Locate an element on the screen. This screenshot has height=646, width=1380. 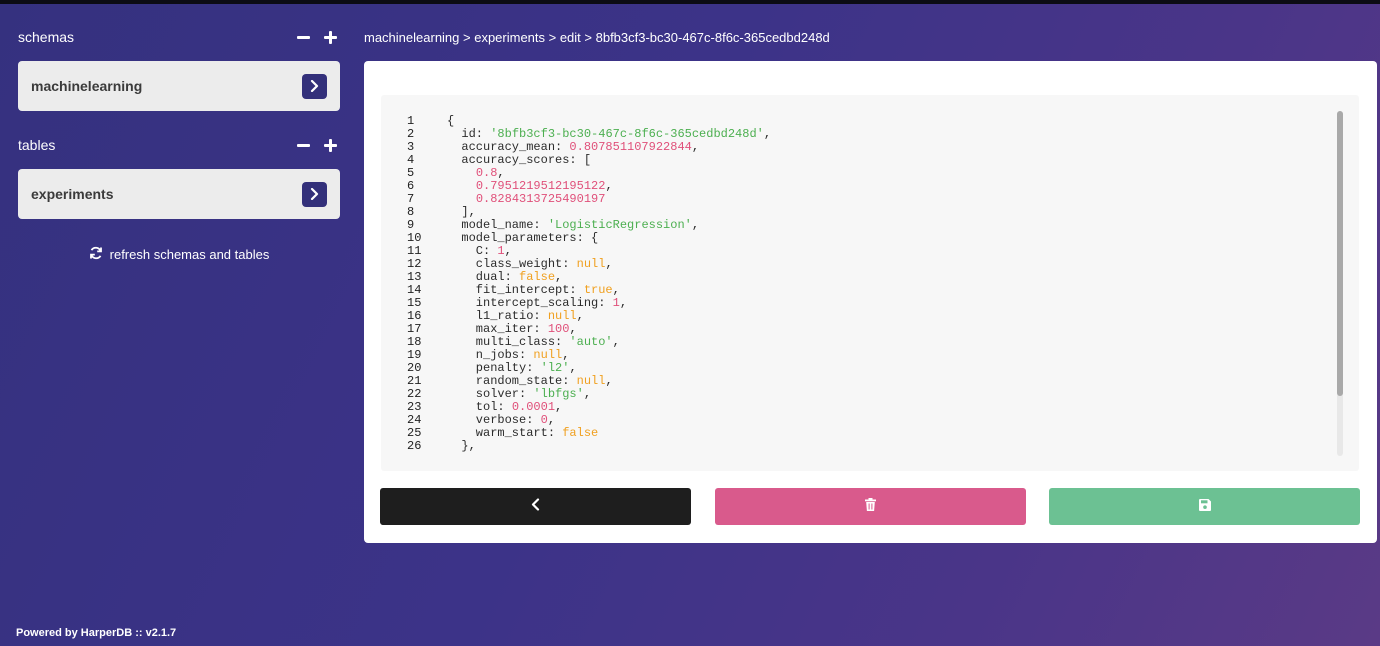
code-token: 'lbfgs' is located at coordinates (558, 394).